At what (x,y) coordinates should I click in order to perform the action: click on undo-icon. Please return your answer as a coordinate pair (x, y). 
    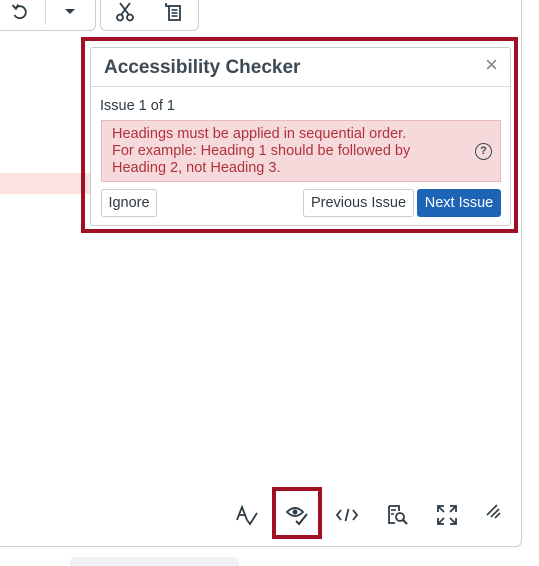
    Looking at the image, I should click on (19, 12).